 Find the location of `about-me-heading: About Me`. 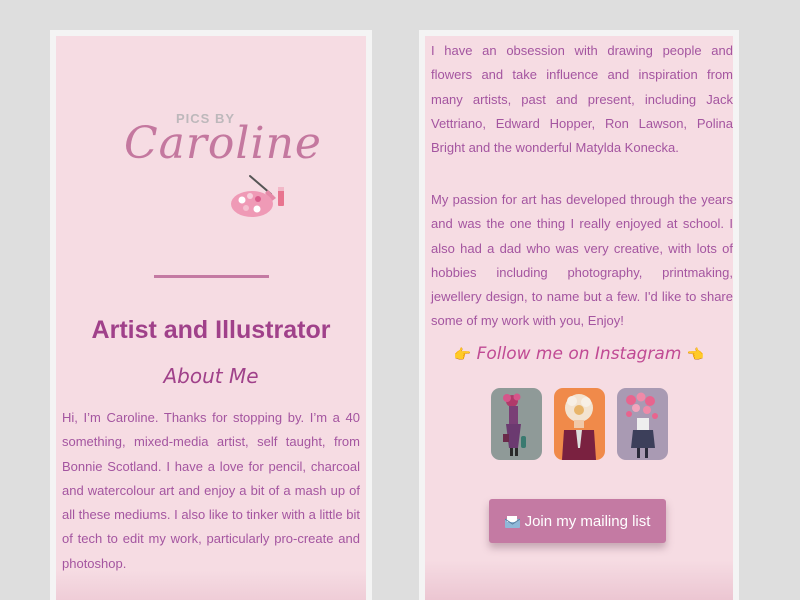

about-me-heading: About Me is located at coordinates (211, 376).